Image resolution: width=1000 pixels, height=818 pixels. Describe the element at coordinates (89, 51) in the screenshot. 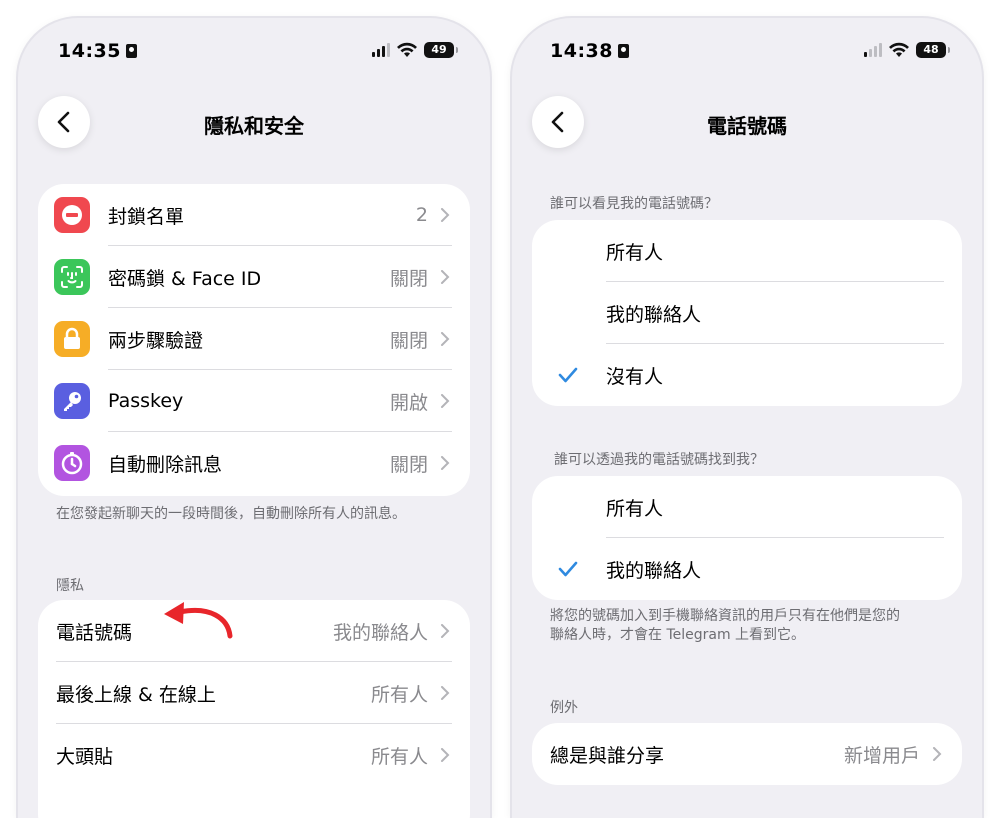

I see `status-time: 14:35` at that location.